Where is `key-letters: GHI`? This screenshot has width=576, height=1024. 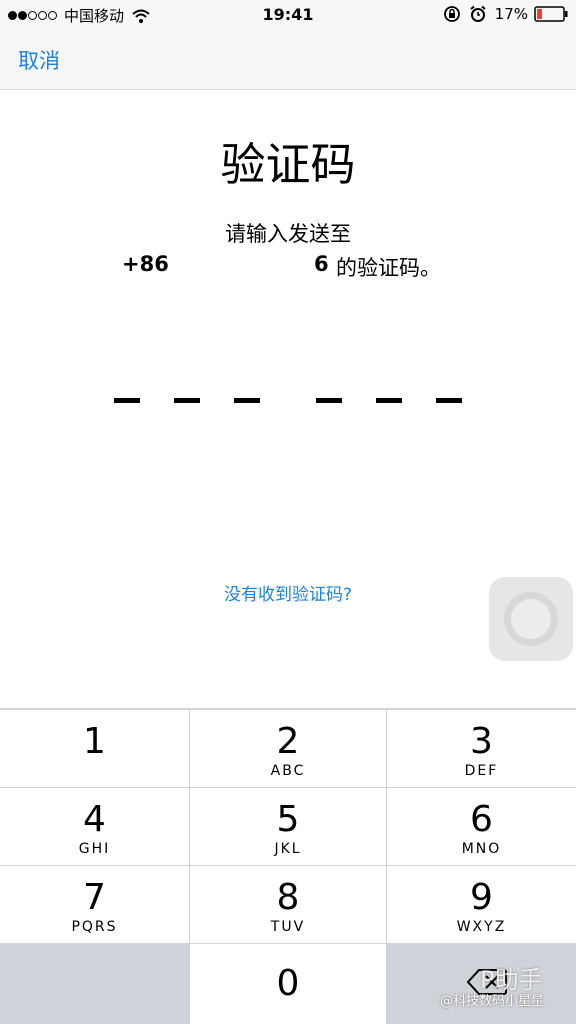
key-letters: GHI is located at coordinates (94, 849).